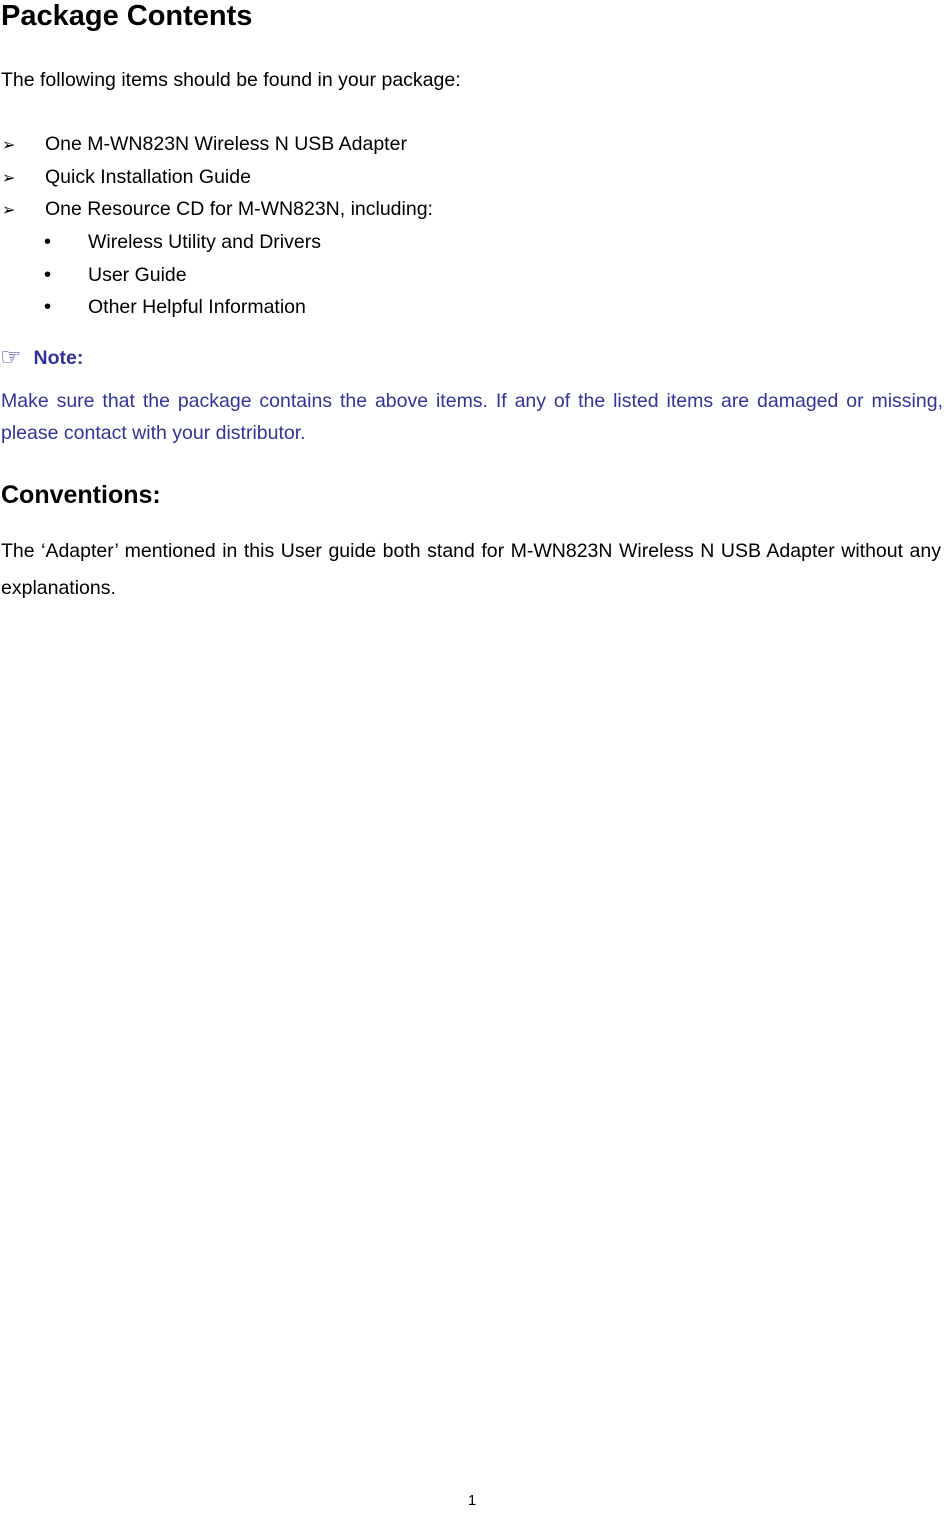  I want to click on note-heading: ☞ Note:, so click(41, 358).